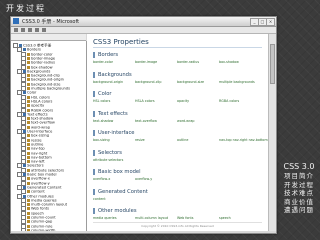 The width and height of the screenshot is (320, 240). Describe the element at coordinates (99, 199) in the screenshot. I see `property-link: content` at that location.